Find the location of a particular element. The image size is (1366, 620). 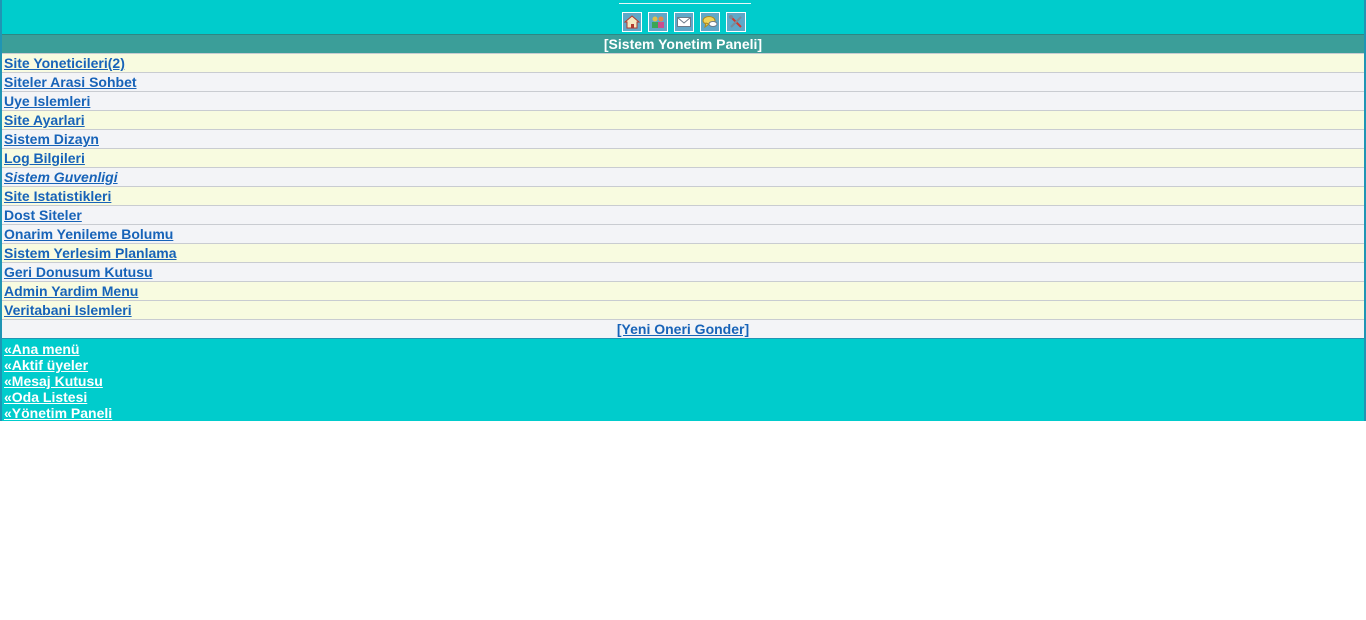

home-icon is located at coordinates (632, 22).